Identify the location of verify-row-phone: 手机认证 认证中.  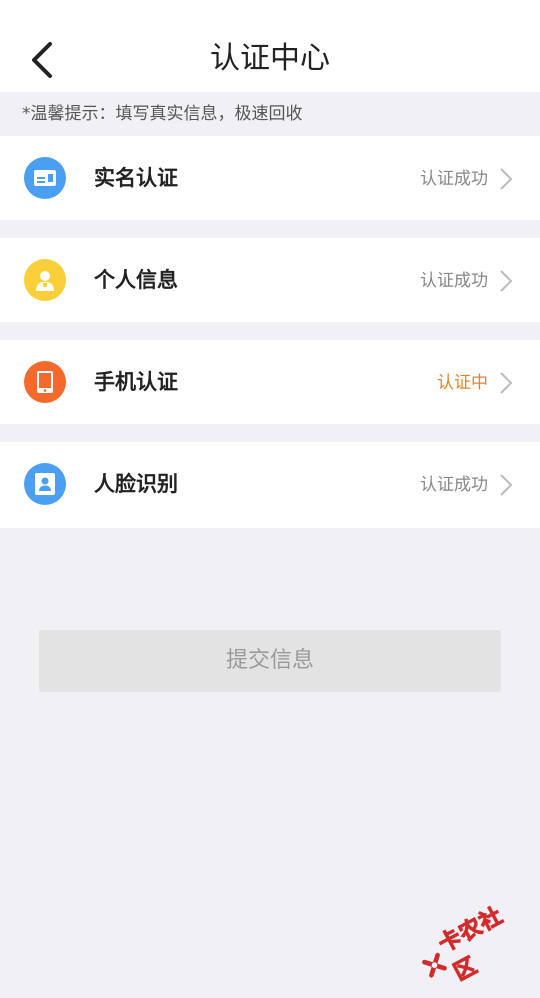
(270, 382).